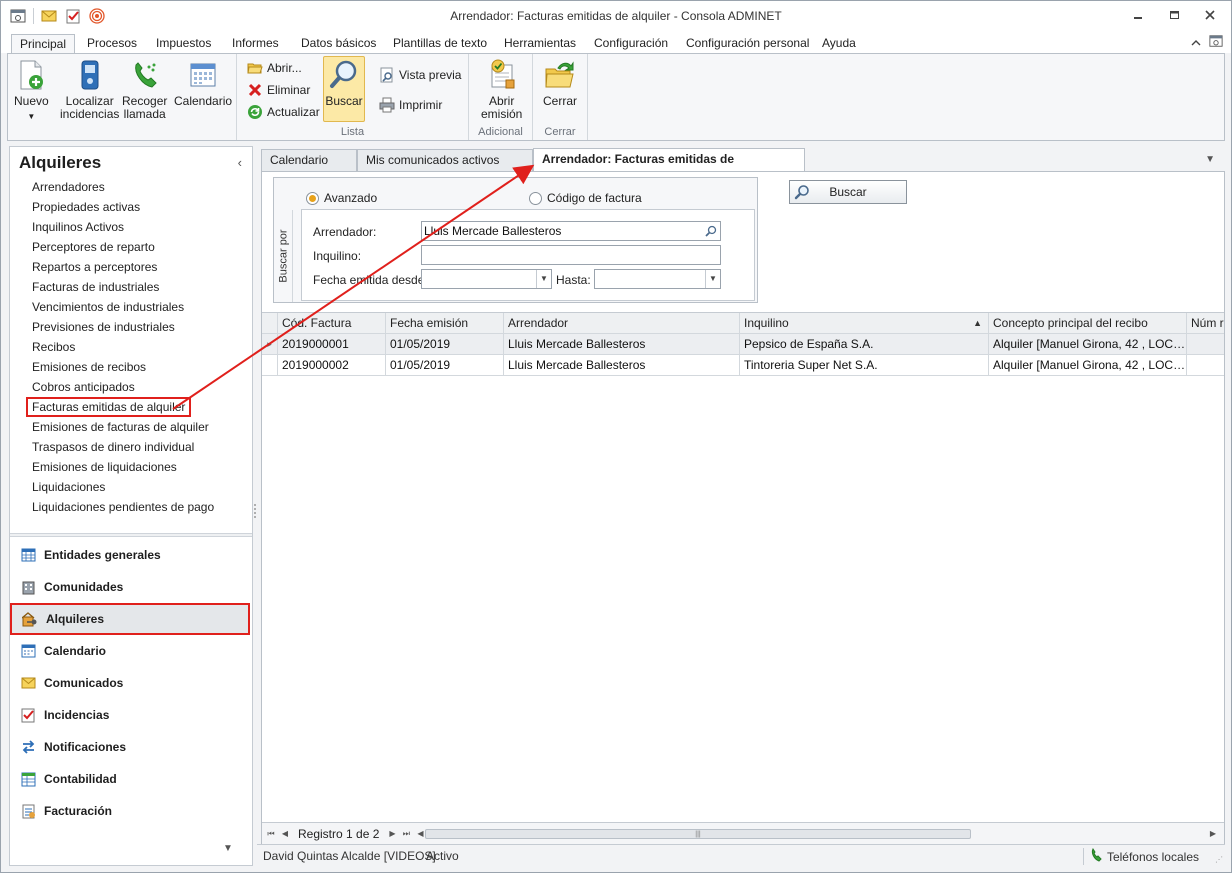 The height and width of the screenshot is (873, 1232). I want to click on doc-tab-calendario: Calendario, so click(309, 160).